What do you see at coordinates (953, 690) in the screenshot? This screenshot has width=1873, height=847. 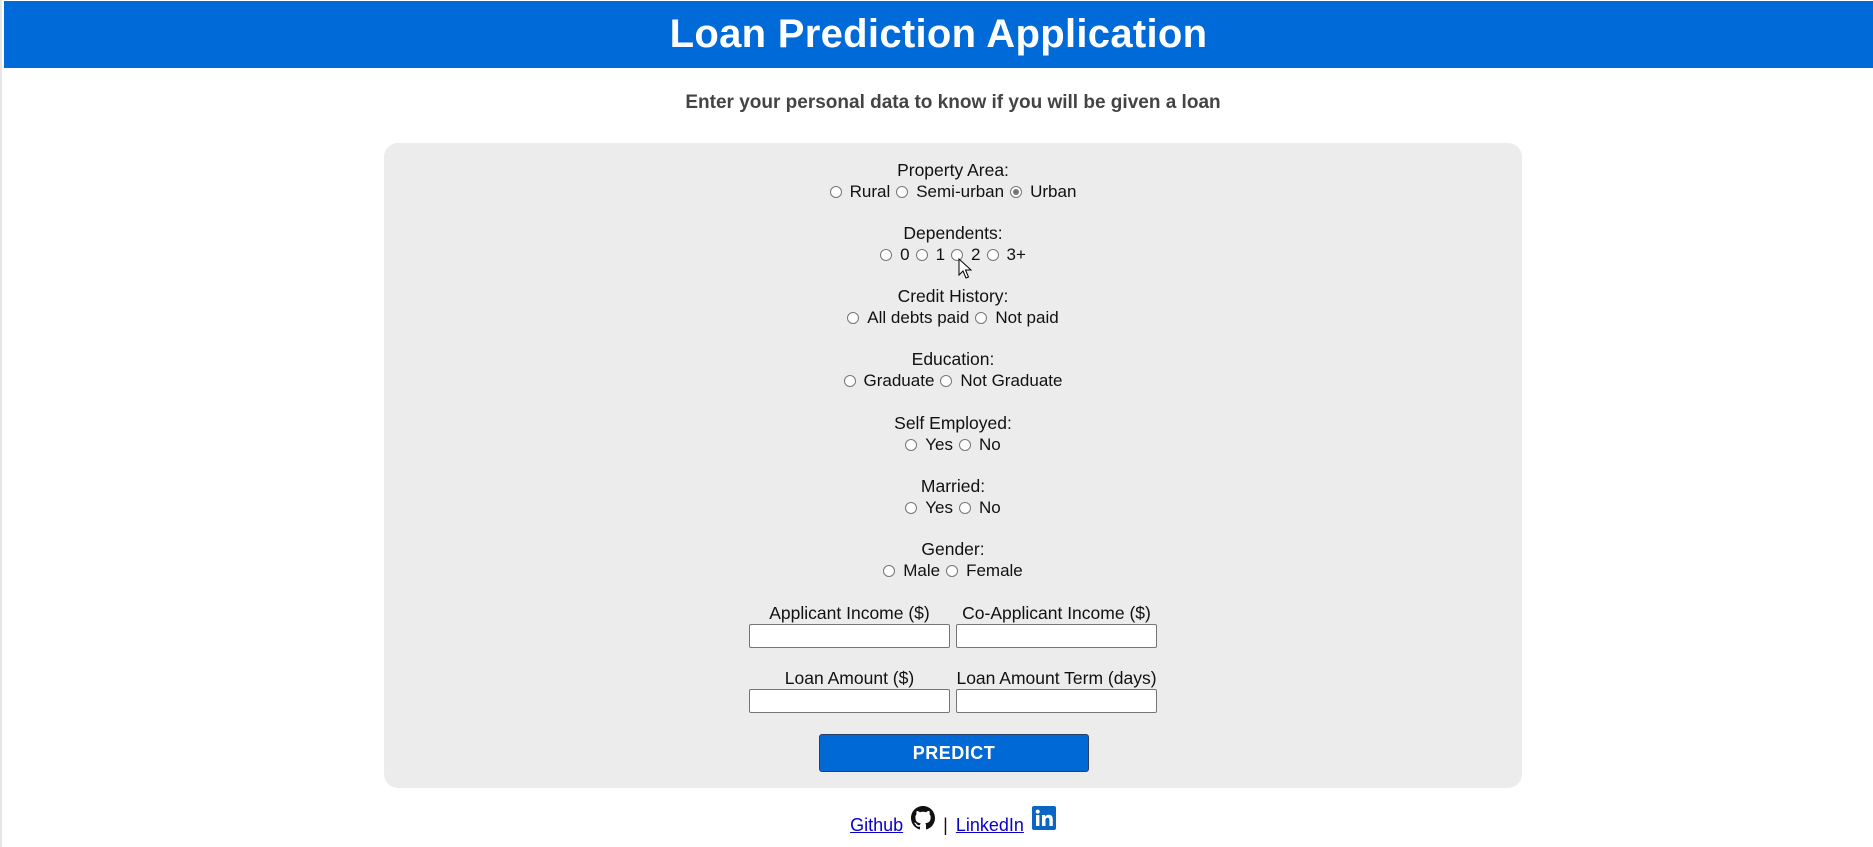 I see `loan-row: Loan Amount ($) Loan Amount Term (days)` at bounding box center [953, 690].